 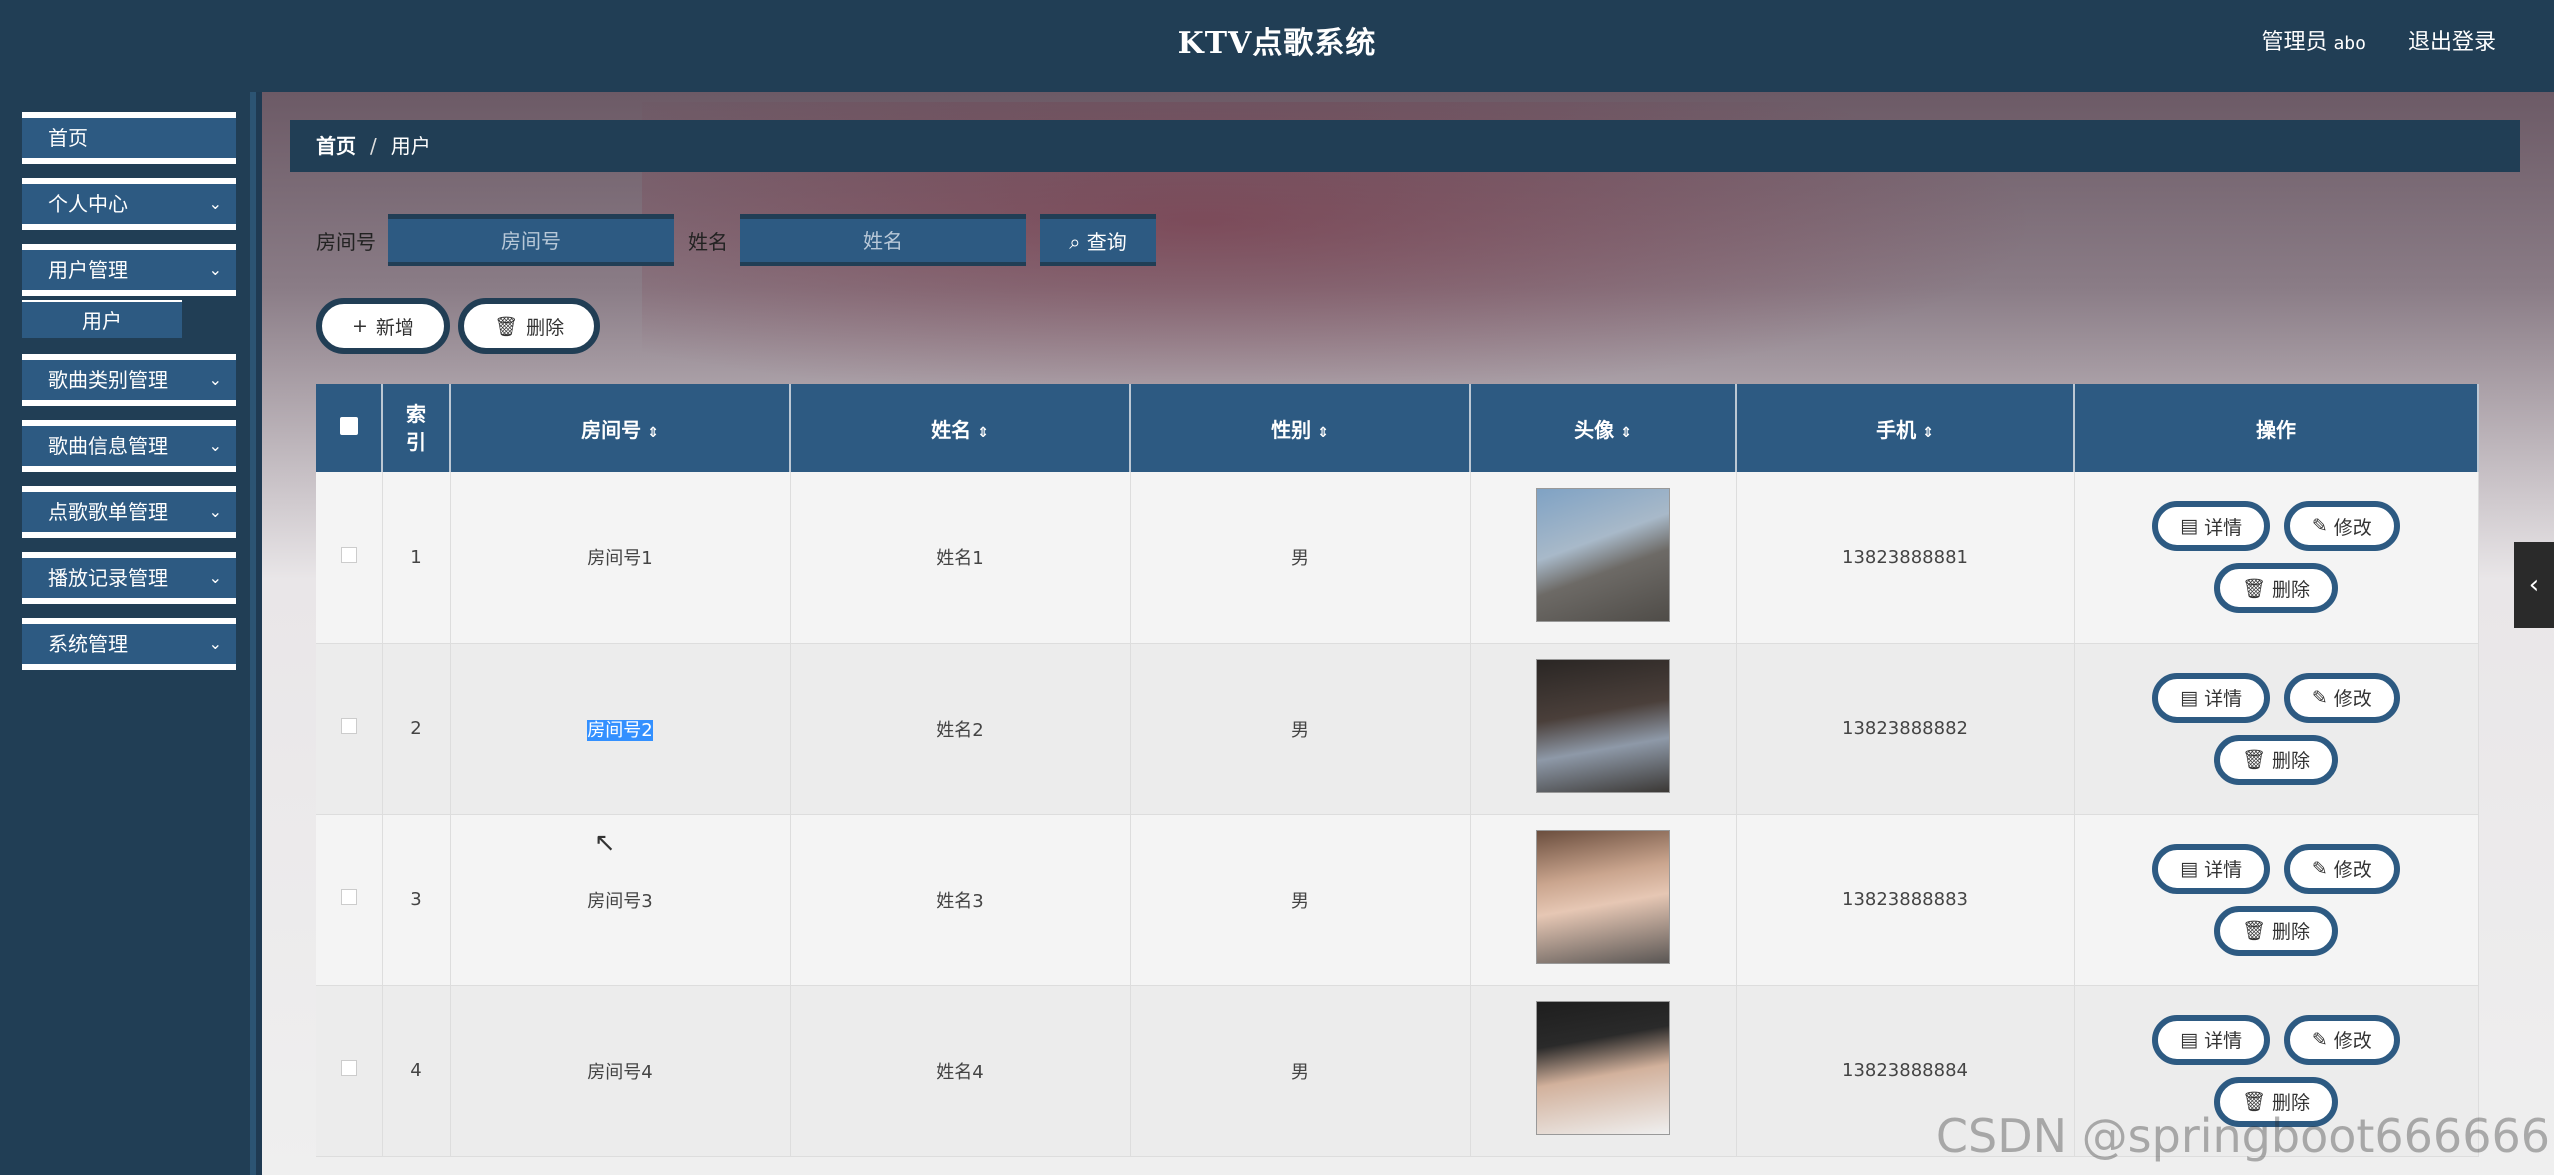 I want to click on name-label: 姓名, so click(x=708, y=241).